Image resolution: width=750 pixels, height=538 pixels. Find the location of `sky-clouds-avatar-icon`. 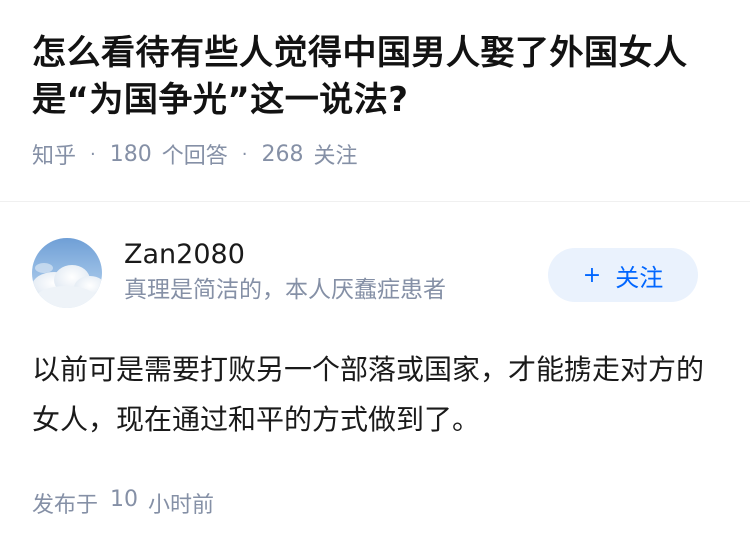

sky-clouds-avatar-icon is located at coordinates (67, 273).